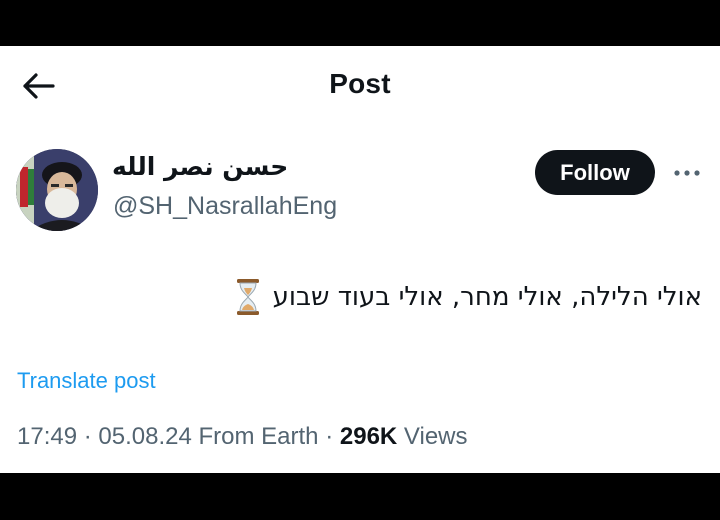 The height and width of the screenshot is (520, 720). I want to click on post-date: 05.08.24, so click(144, 436).